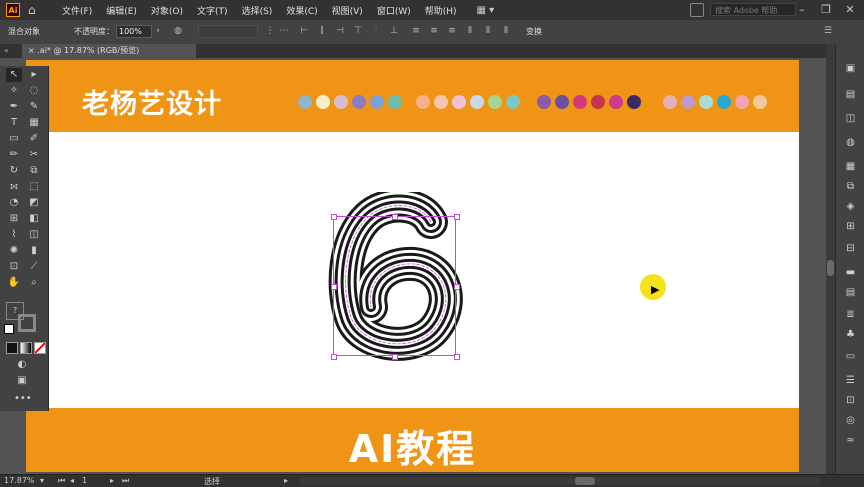 This screenshot has width=864, height=487. Describe the element at coordinates (22, 381) in the screenshot. I see `screen-mode-icon: ▣` at that location.